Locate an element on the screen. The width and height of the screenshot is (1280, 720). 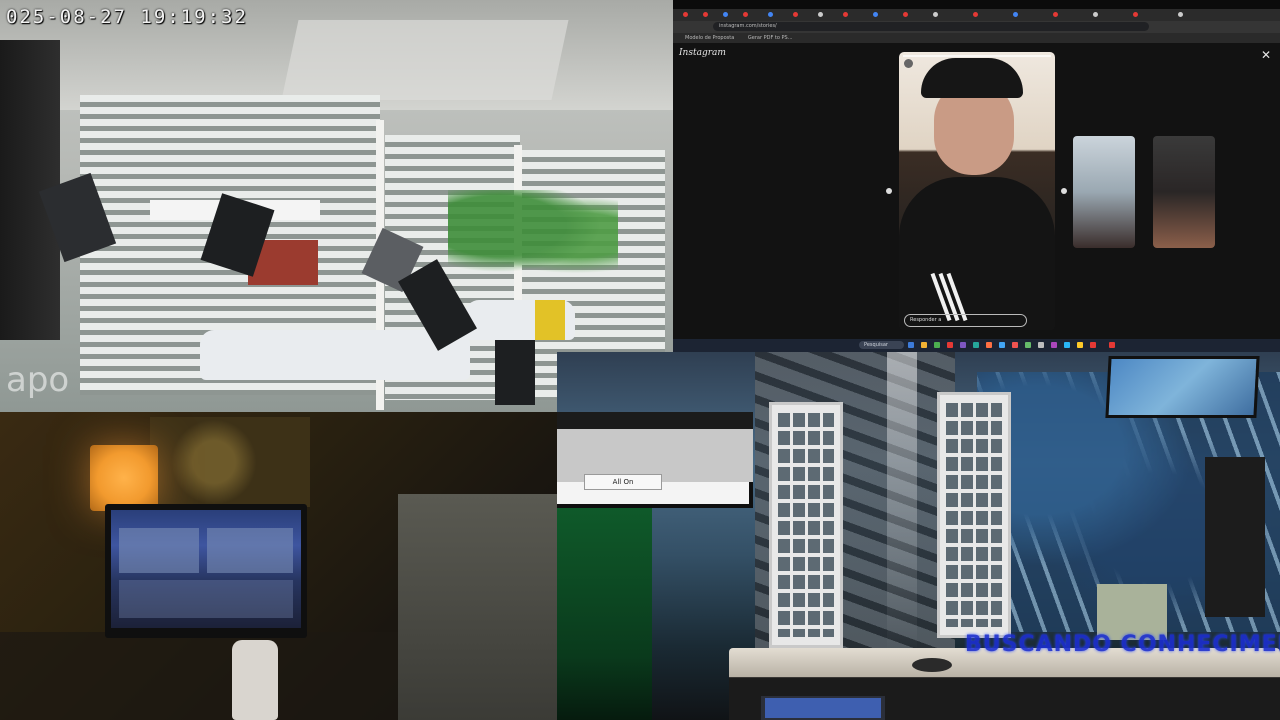
wall-tv is located at coordinates (1182, 387).